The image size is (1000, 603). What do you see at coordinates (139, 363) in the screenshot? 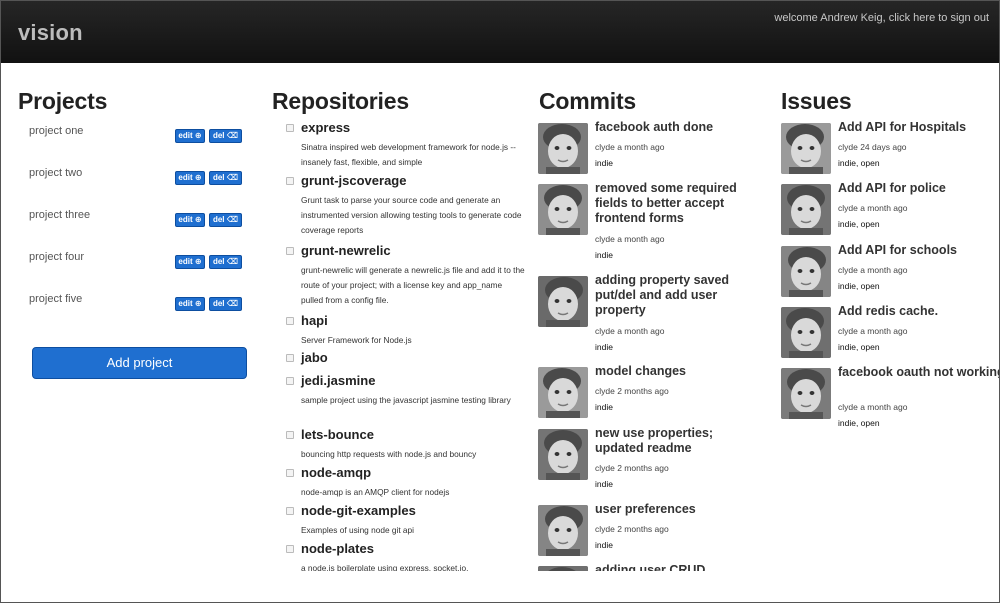
I see `add-project-button: Add project` at bounding box center [139, 363].